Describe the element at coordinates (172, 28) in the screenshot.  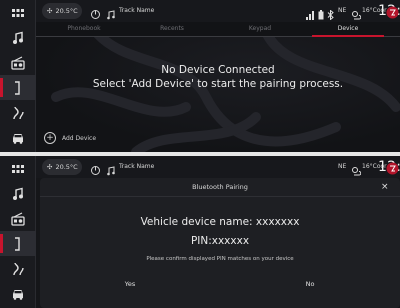
I see `tab-recents: Recents` at that location.